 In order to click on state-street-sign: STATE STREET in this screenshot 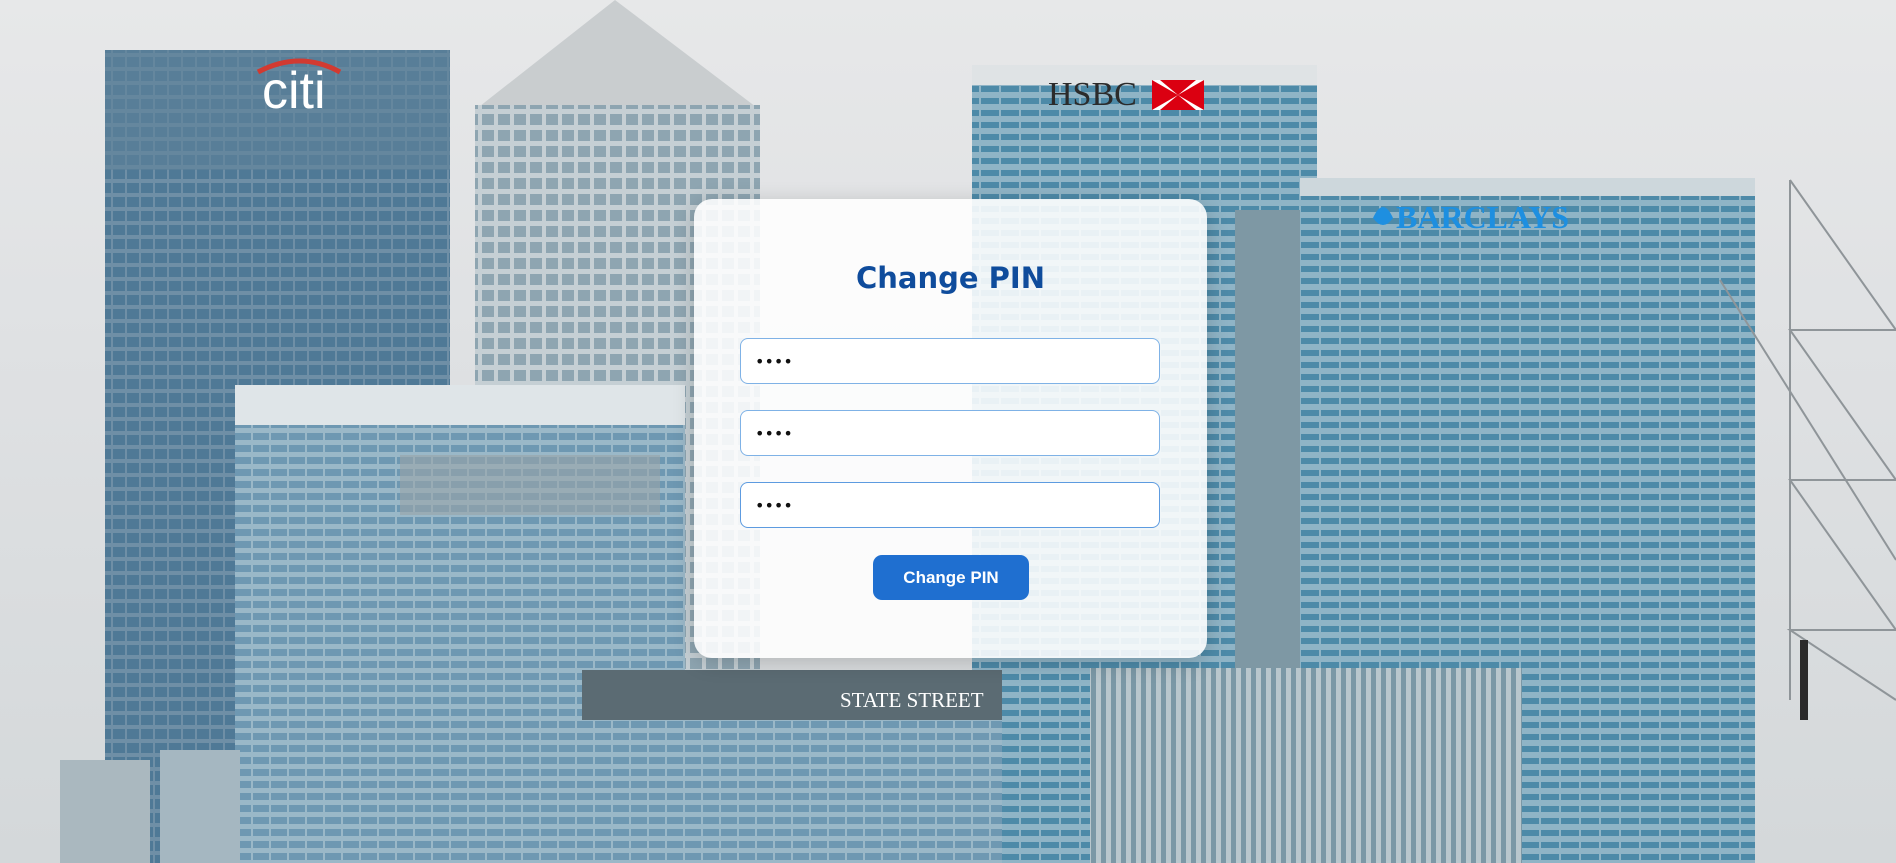, I will do `click(912, 700)`.